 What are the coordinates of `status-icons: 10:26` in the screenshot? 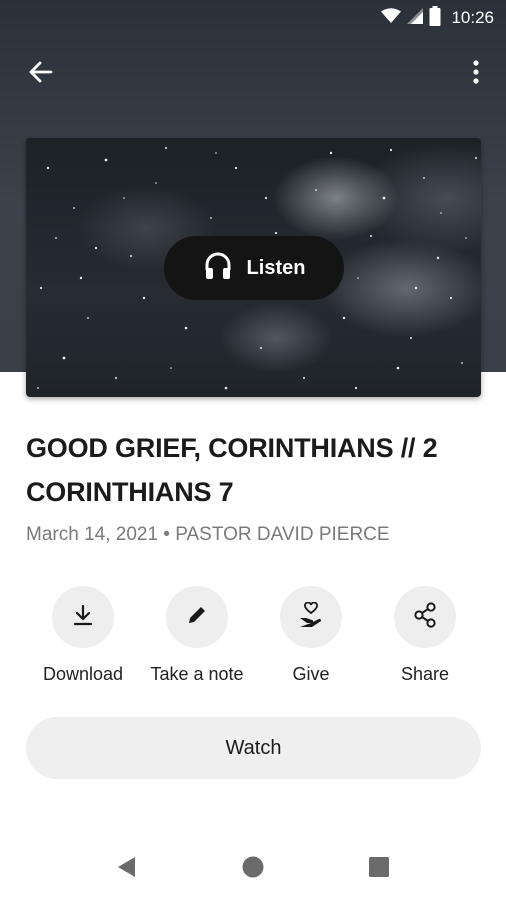 It's located at (437, 18).